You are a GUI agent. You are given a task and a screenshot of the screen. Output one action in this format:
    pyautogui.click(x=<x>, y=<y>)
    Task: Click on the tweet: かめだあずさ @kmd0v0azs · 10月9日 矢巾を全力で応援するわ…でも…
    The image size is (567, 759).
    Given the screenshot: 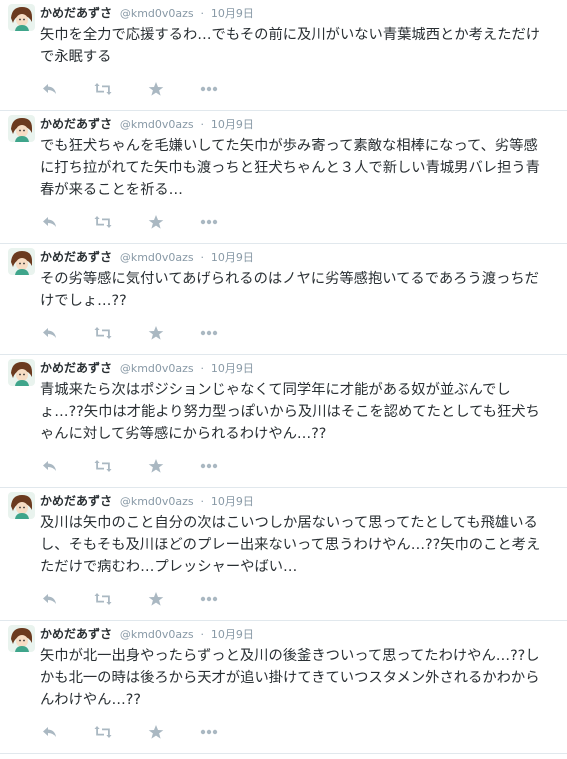 What is the action you would take?
    pyautogui.click(x=283, y=55)
    